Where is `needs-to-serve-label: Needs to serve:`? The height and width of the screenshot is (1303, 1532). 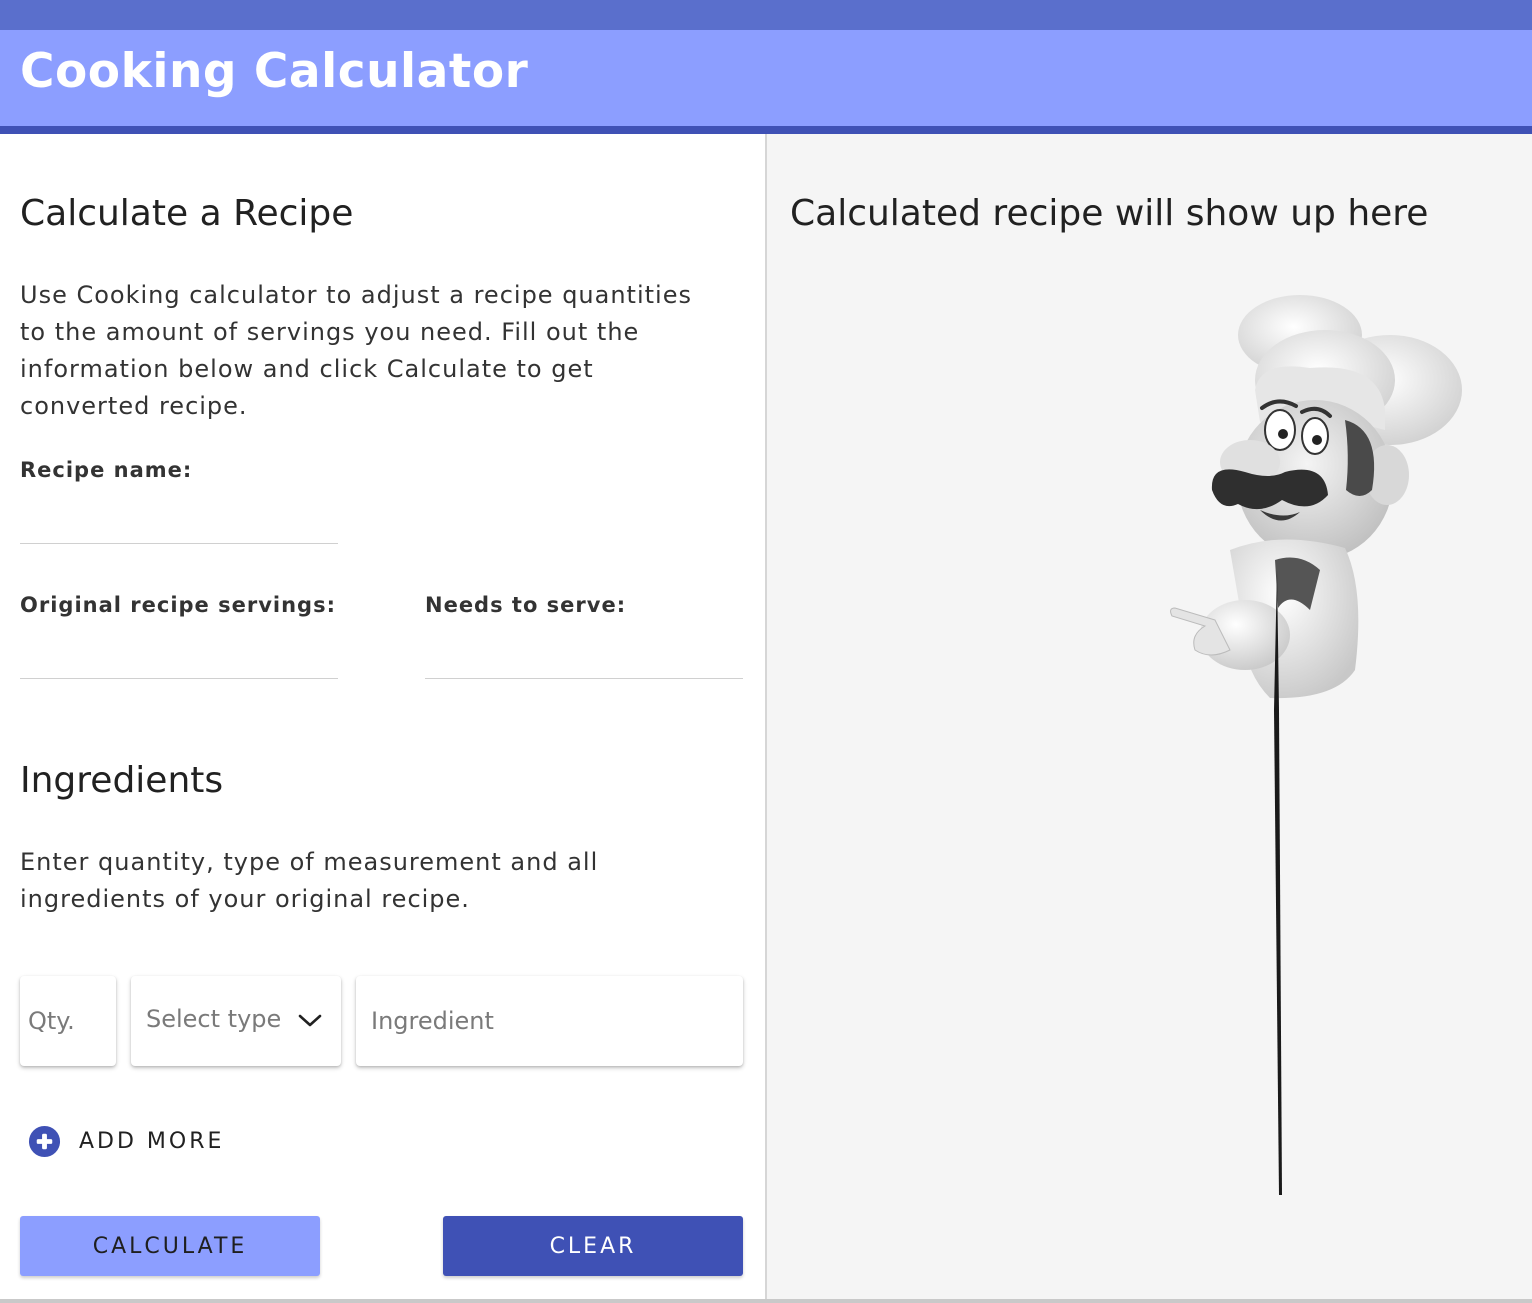 needs-to-serve-label: Needs to serve: is located at coordinates (526, 605).